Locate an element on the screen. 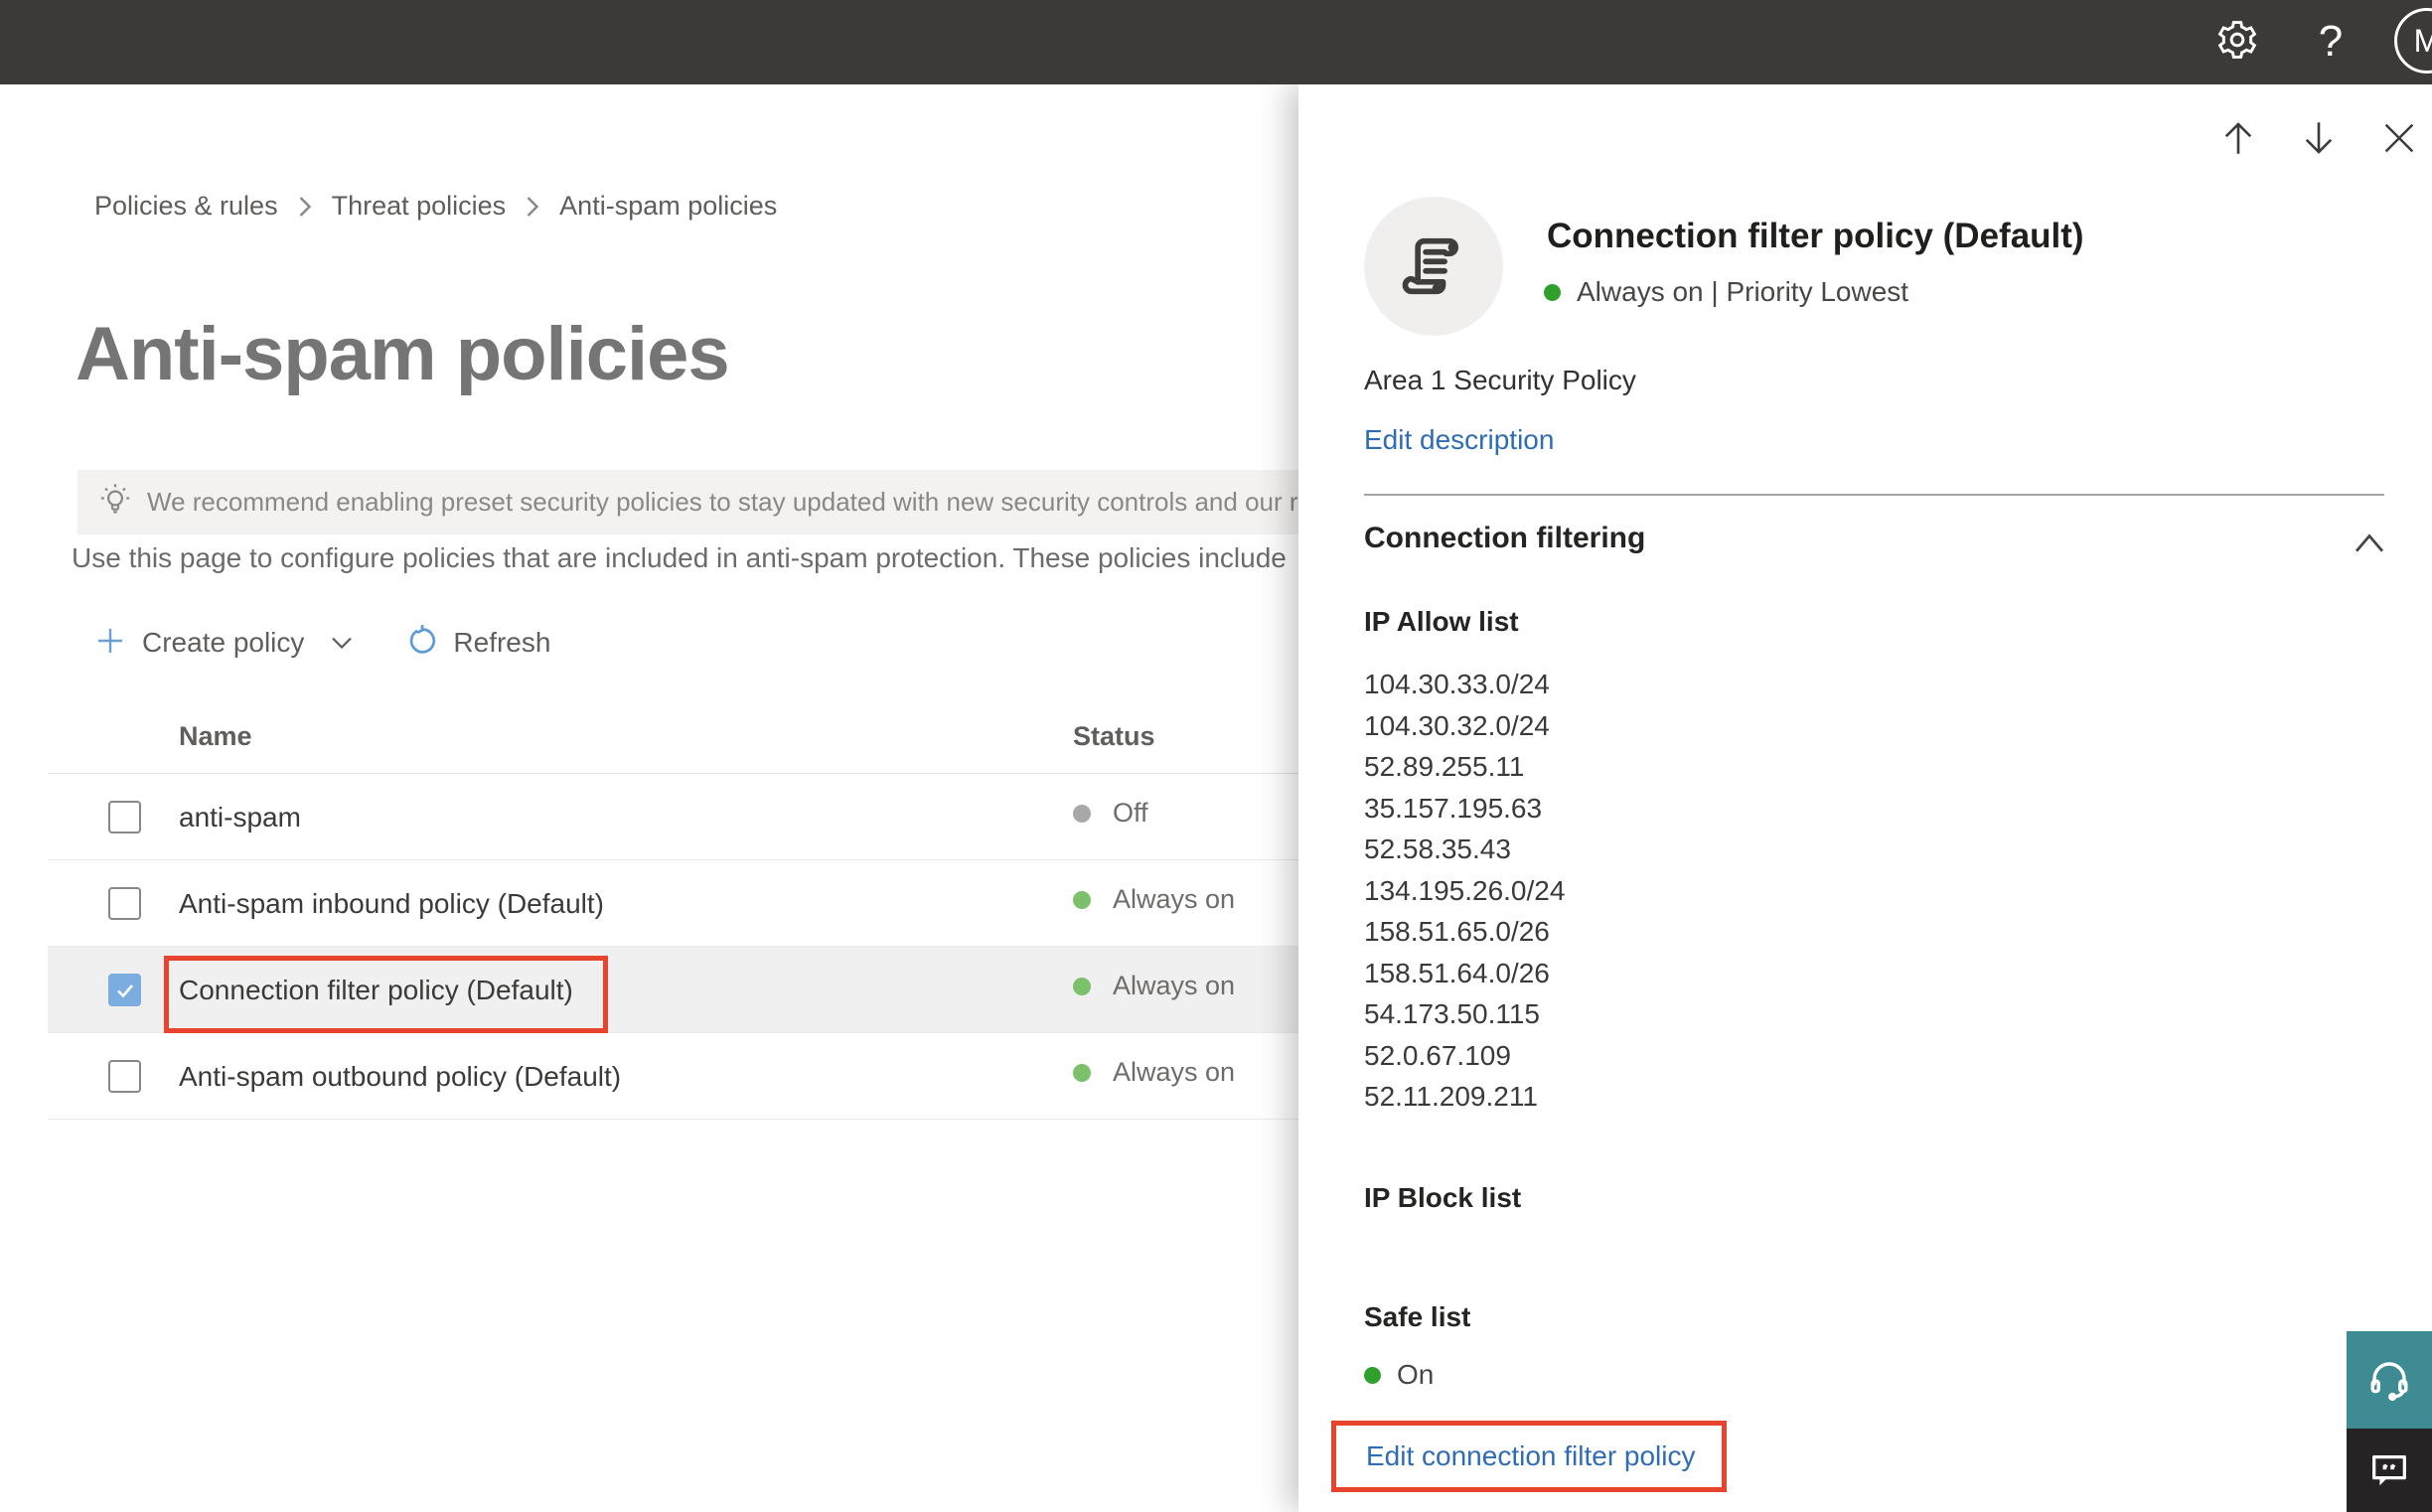 The image size is (2432, 1512). settings-button is located at coordinates (2237, 42).